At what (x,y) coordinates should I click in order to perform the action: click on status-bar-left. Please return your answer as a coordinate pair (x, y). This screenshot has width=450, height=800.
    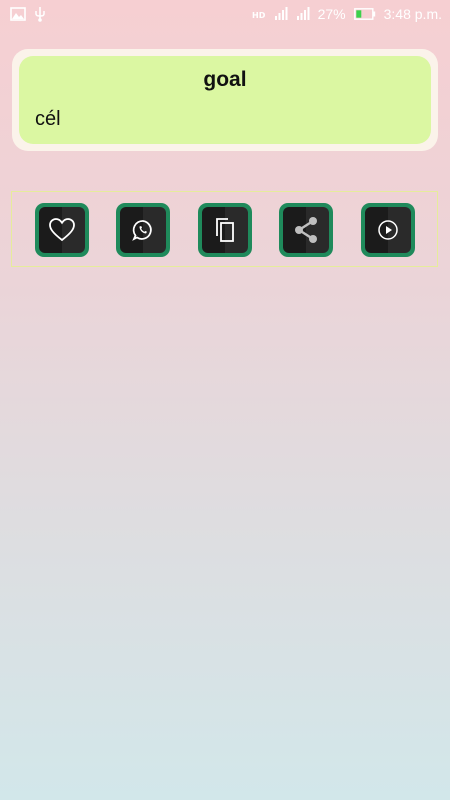
    Looking at the image, I should click on (28, 14).